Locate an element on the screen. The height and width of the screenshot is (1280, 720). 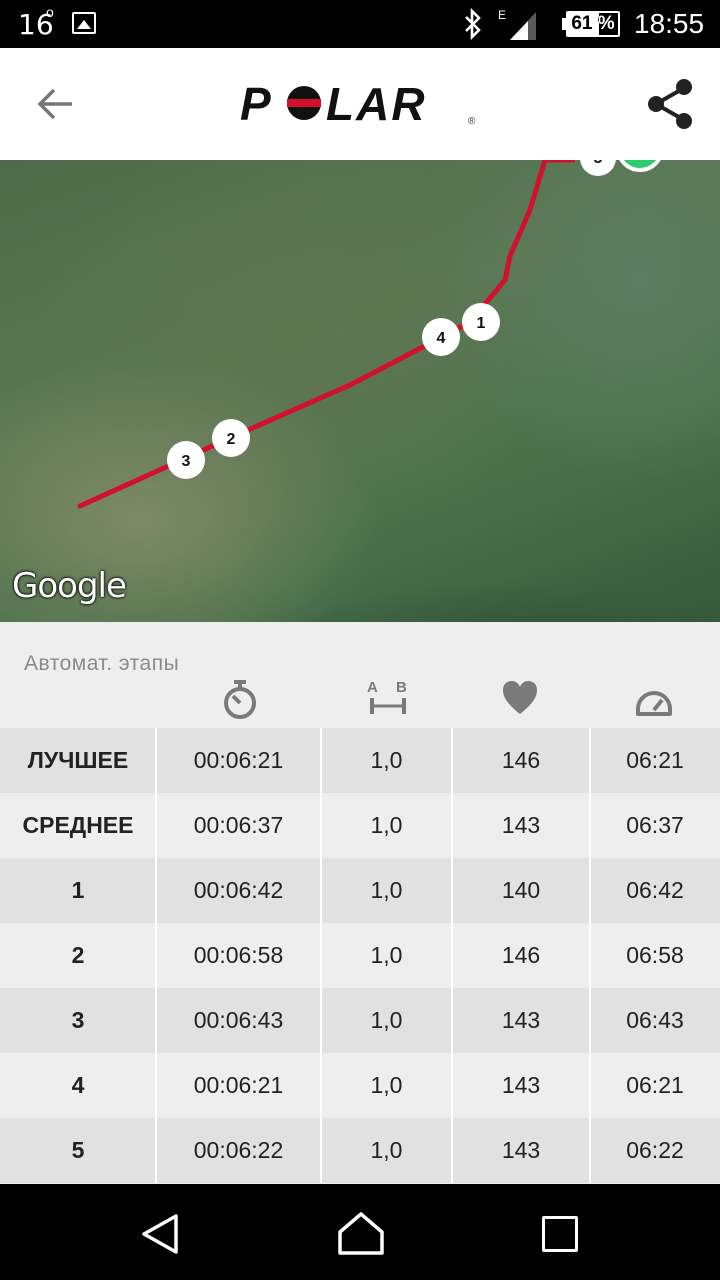
battery-percent: 61 % is located at coordinates (593, 23).